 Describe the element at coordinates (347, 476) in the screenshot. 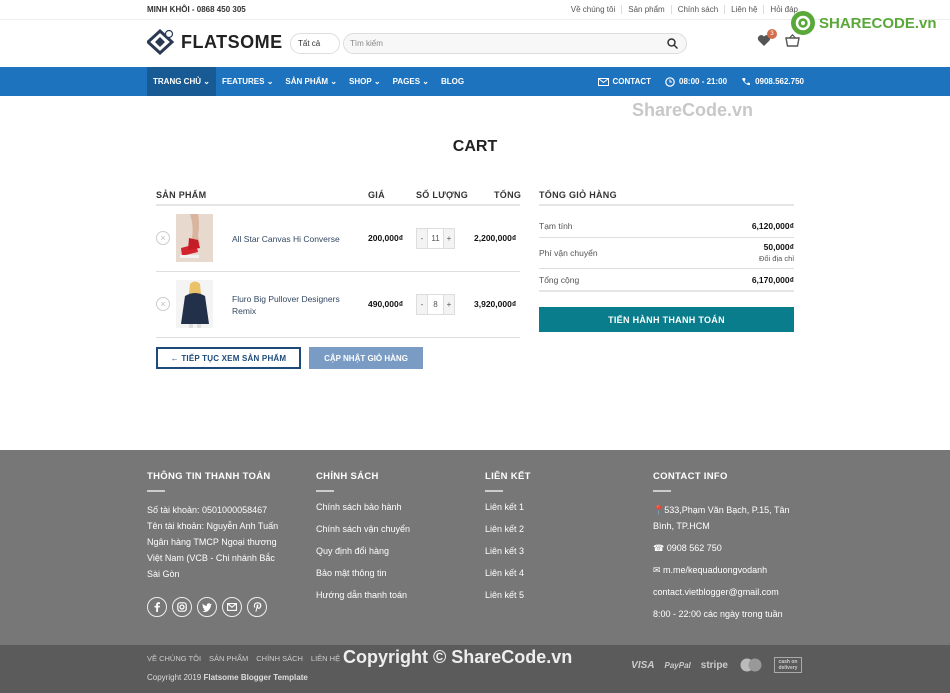

I see `footer-policy-title: CHÍNH SÁCH` at that location.